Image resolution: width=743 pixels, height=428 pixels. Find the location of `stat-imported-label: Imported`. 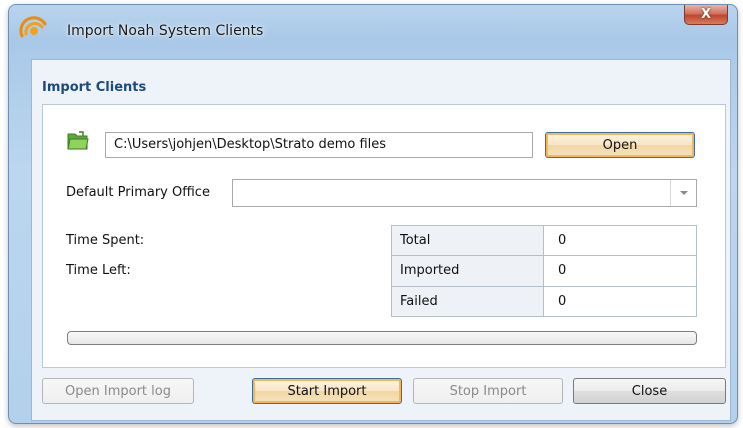

stat-imported-label: Imported is located at coordinates (467, 271).